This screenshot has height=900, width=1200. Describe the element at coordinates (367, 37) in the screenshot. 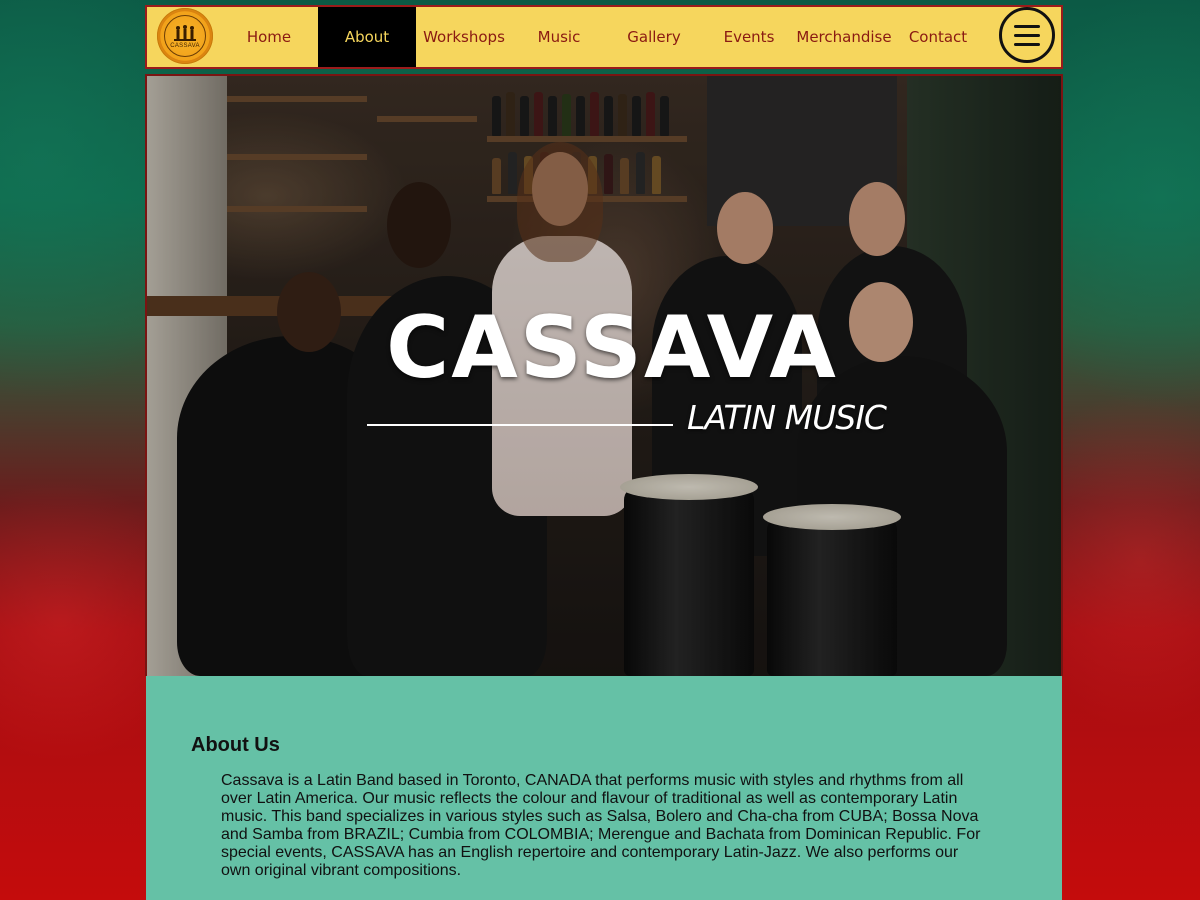

I see `nav-about: About` at that location.